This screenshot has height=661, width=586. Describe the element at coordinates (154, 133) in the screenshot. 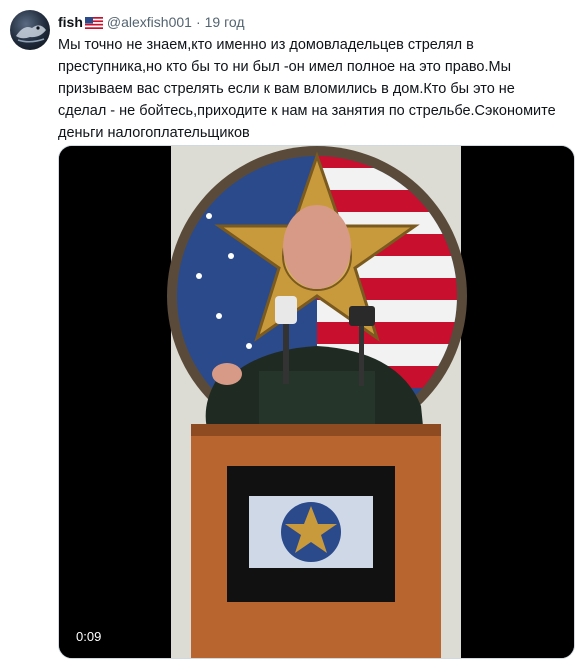

I see `tweet-text-line: деньги налогоплательщиков` at that location.